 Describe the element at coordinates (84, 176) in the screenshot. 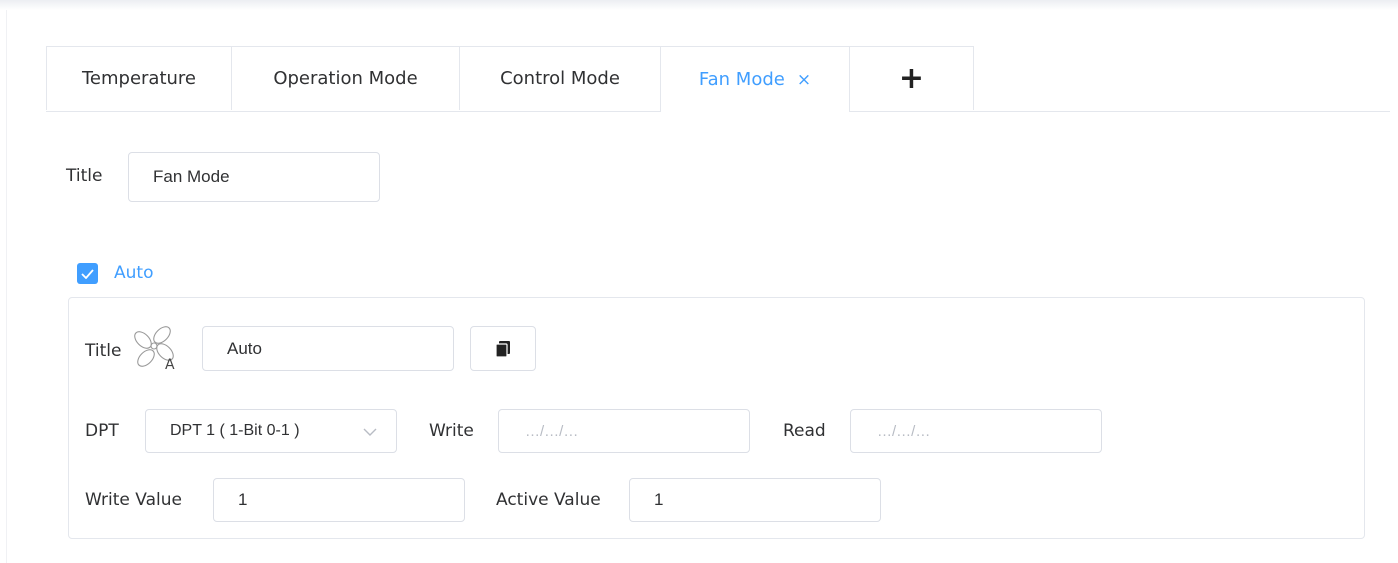

I see `title-label: Title` at that location.